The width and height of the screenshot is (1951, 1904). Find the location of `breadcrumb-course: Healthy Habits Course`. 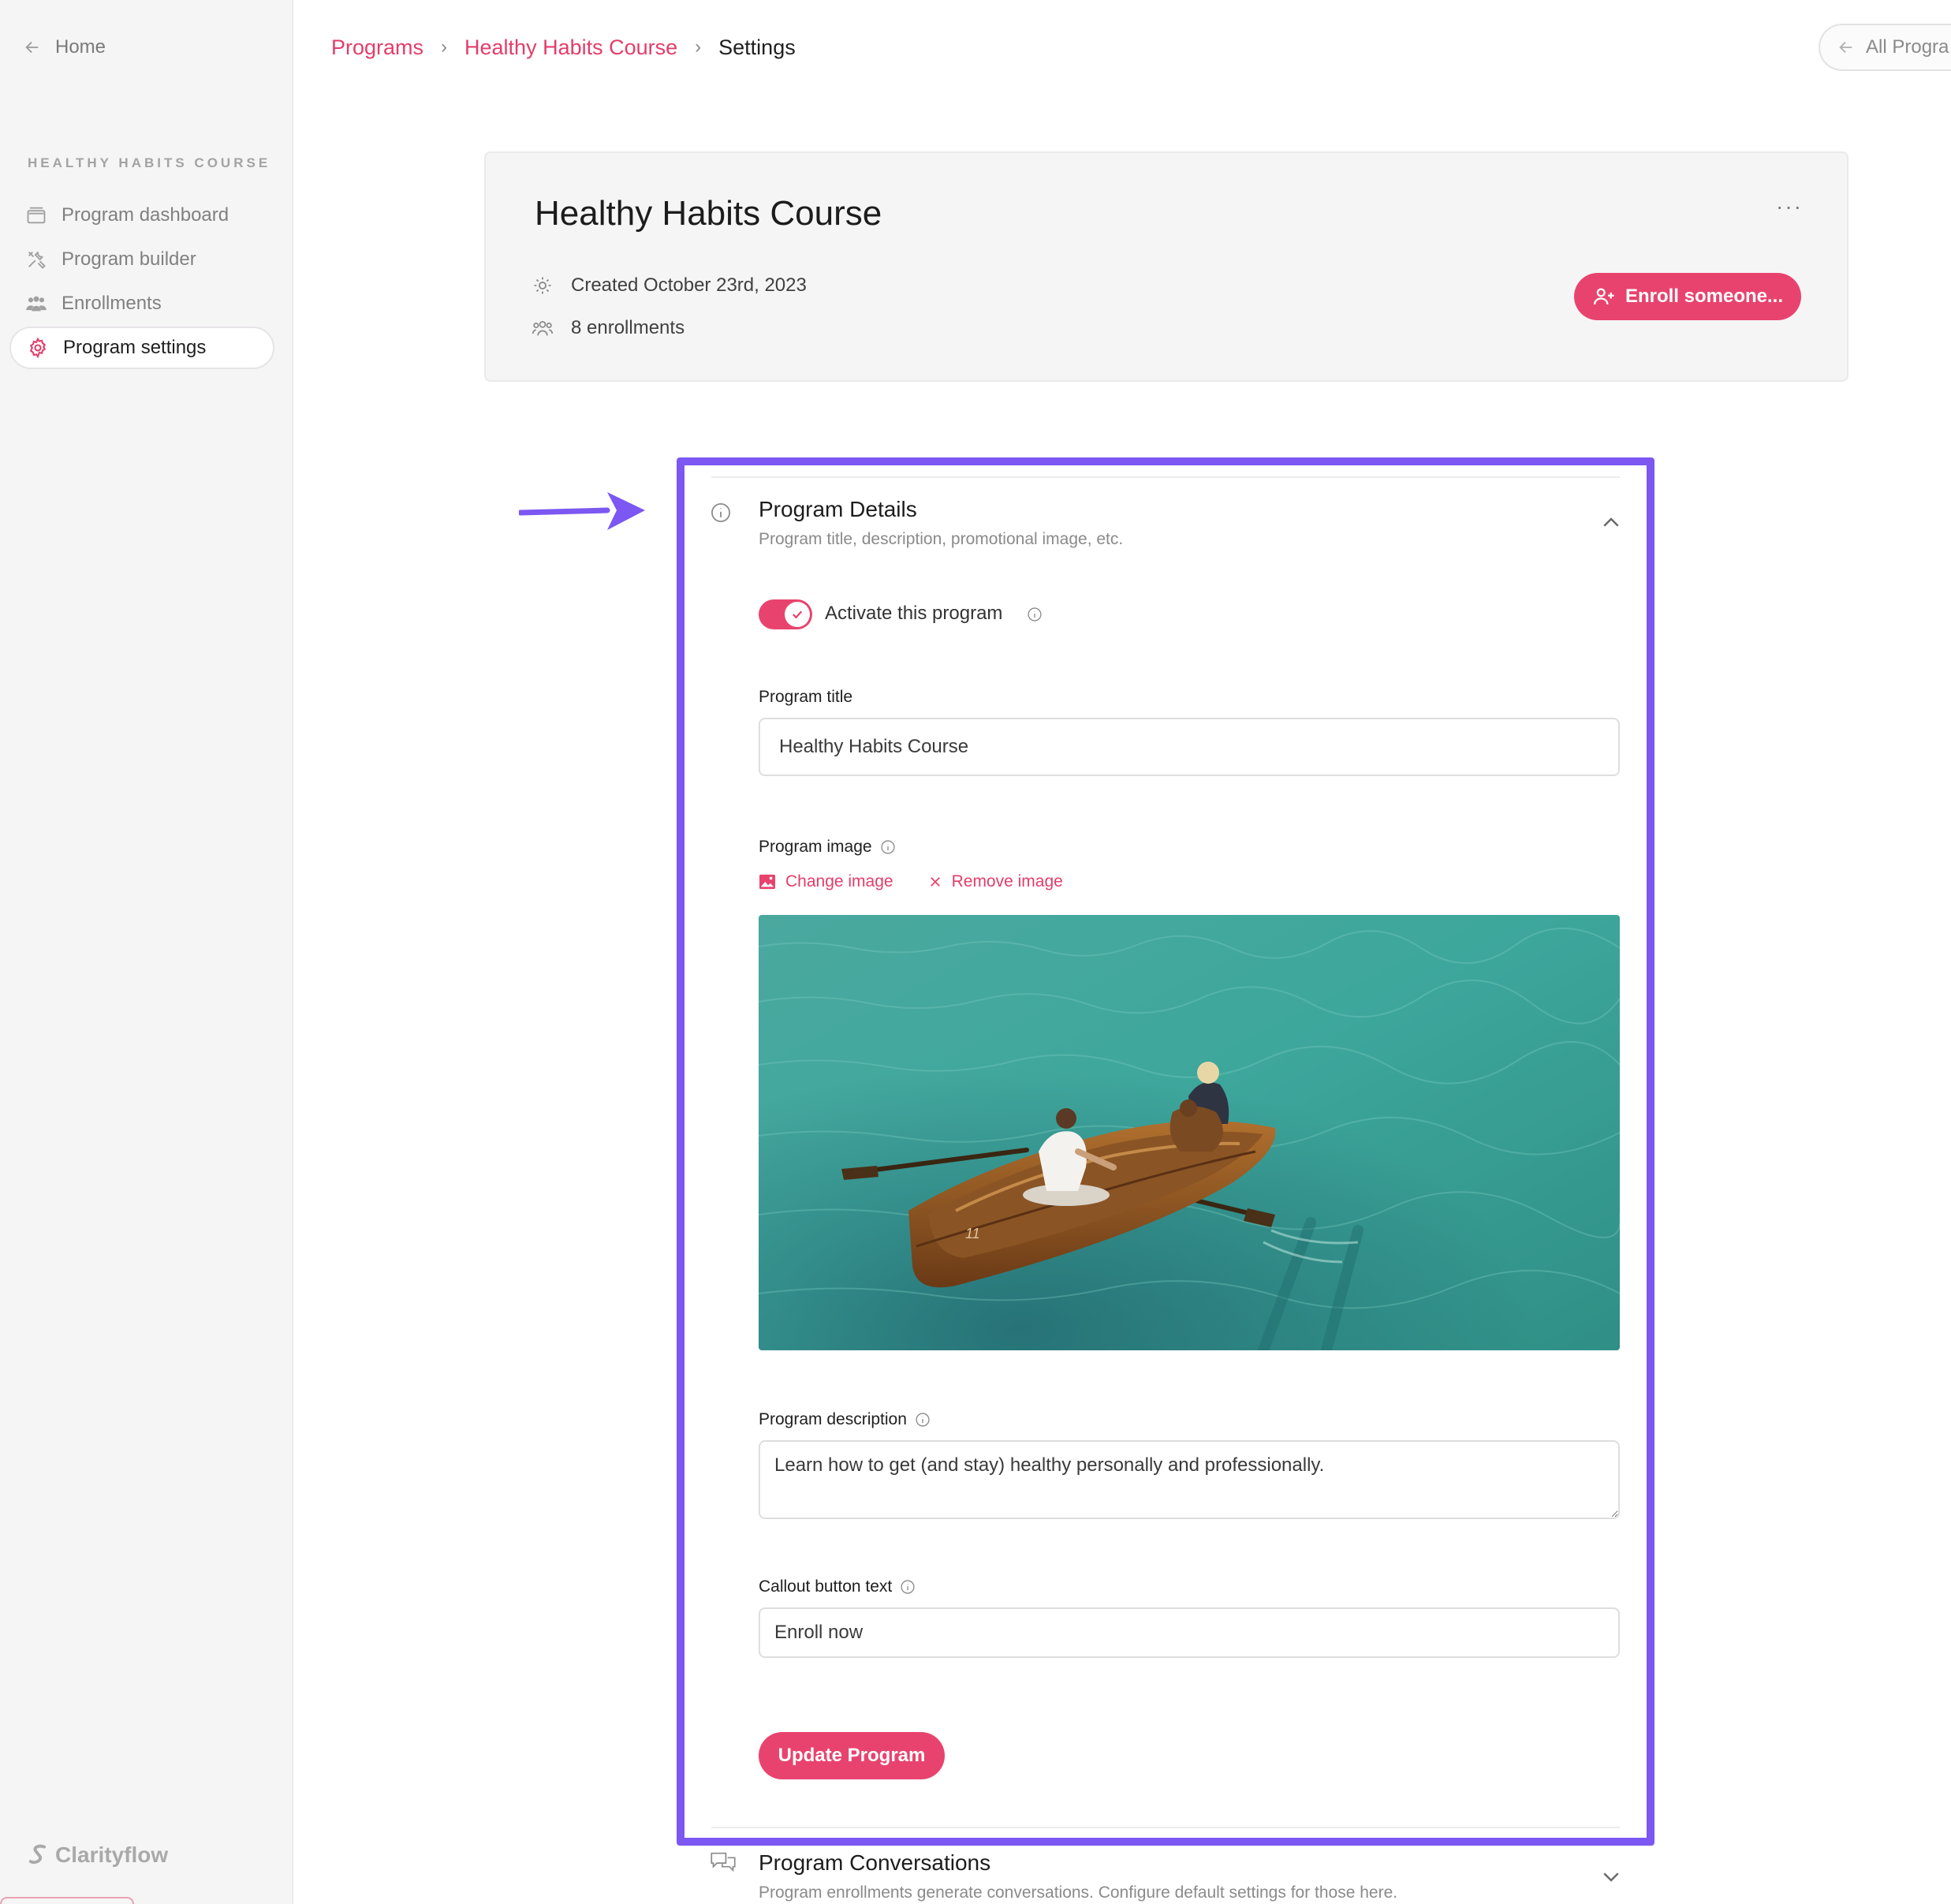

breadcrumb-course: Healthy Habits Course is located at coordinates (570, 47).